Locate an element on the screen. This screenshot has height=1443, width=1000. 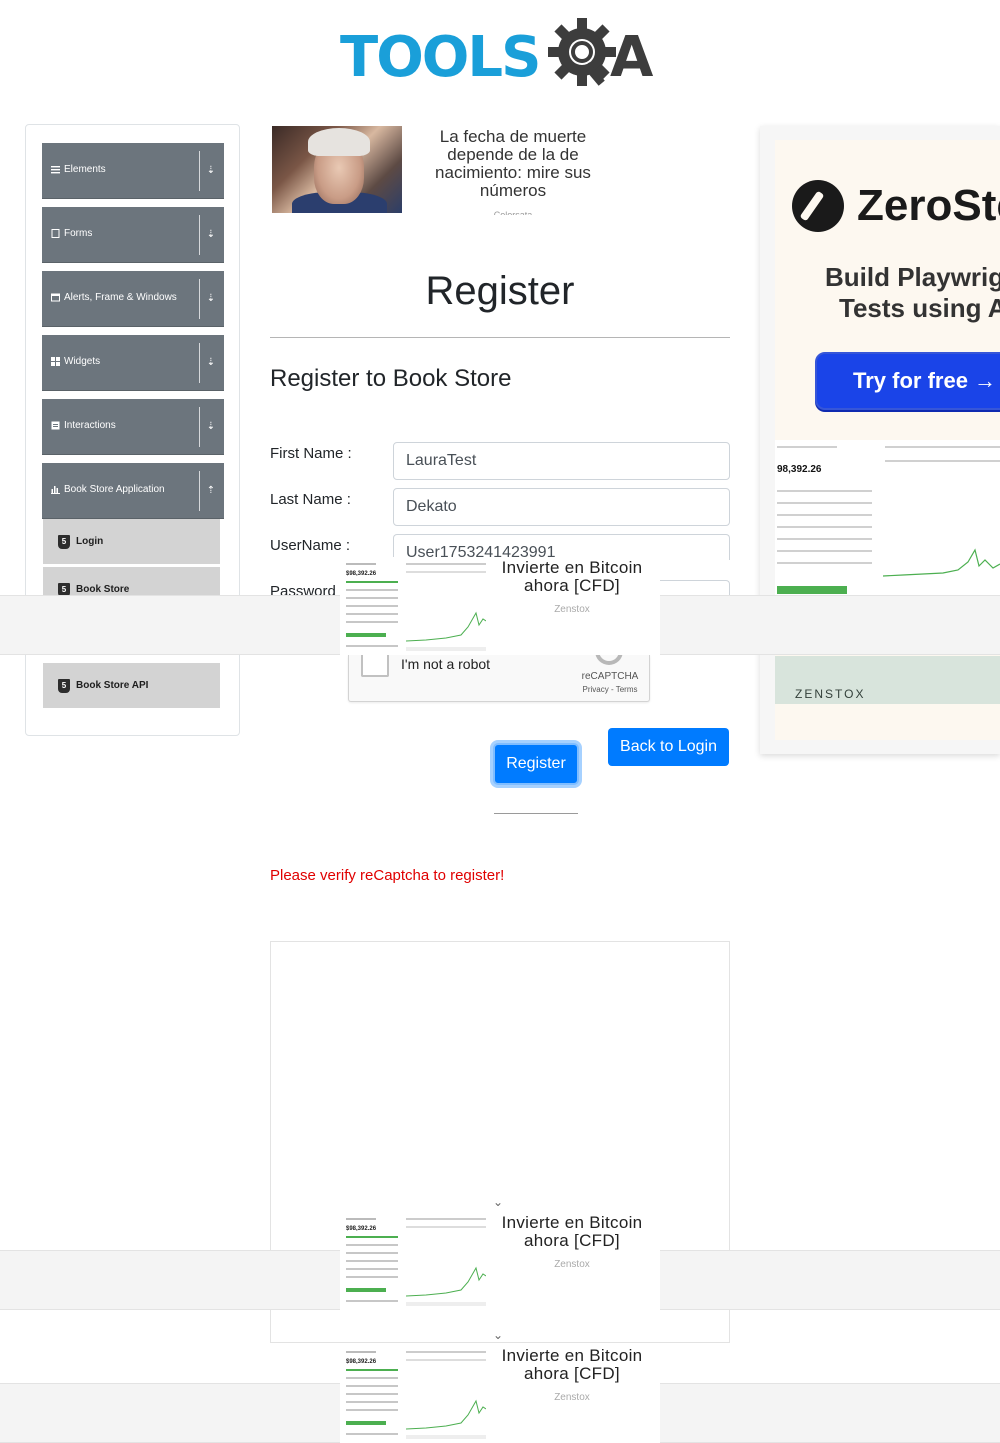
sidebar-group-label: Interactions is located at coordinates (90, 425).